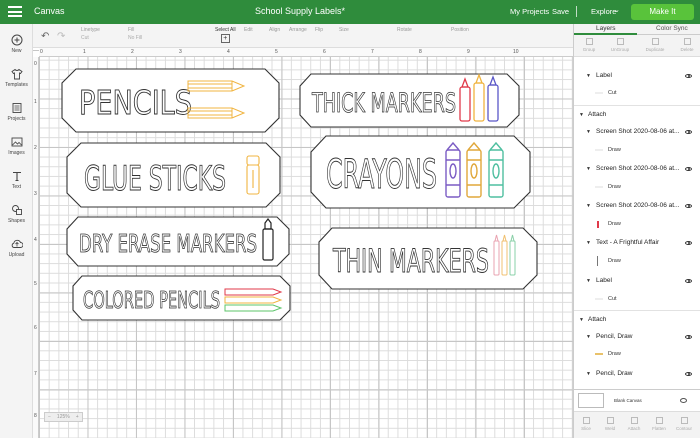 The height and width of the screenshot is (438, 700). Describe the element at coordinates (617, 10) in the screenshot. I see `chevron-down-icon: ⌄` at that location.